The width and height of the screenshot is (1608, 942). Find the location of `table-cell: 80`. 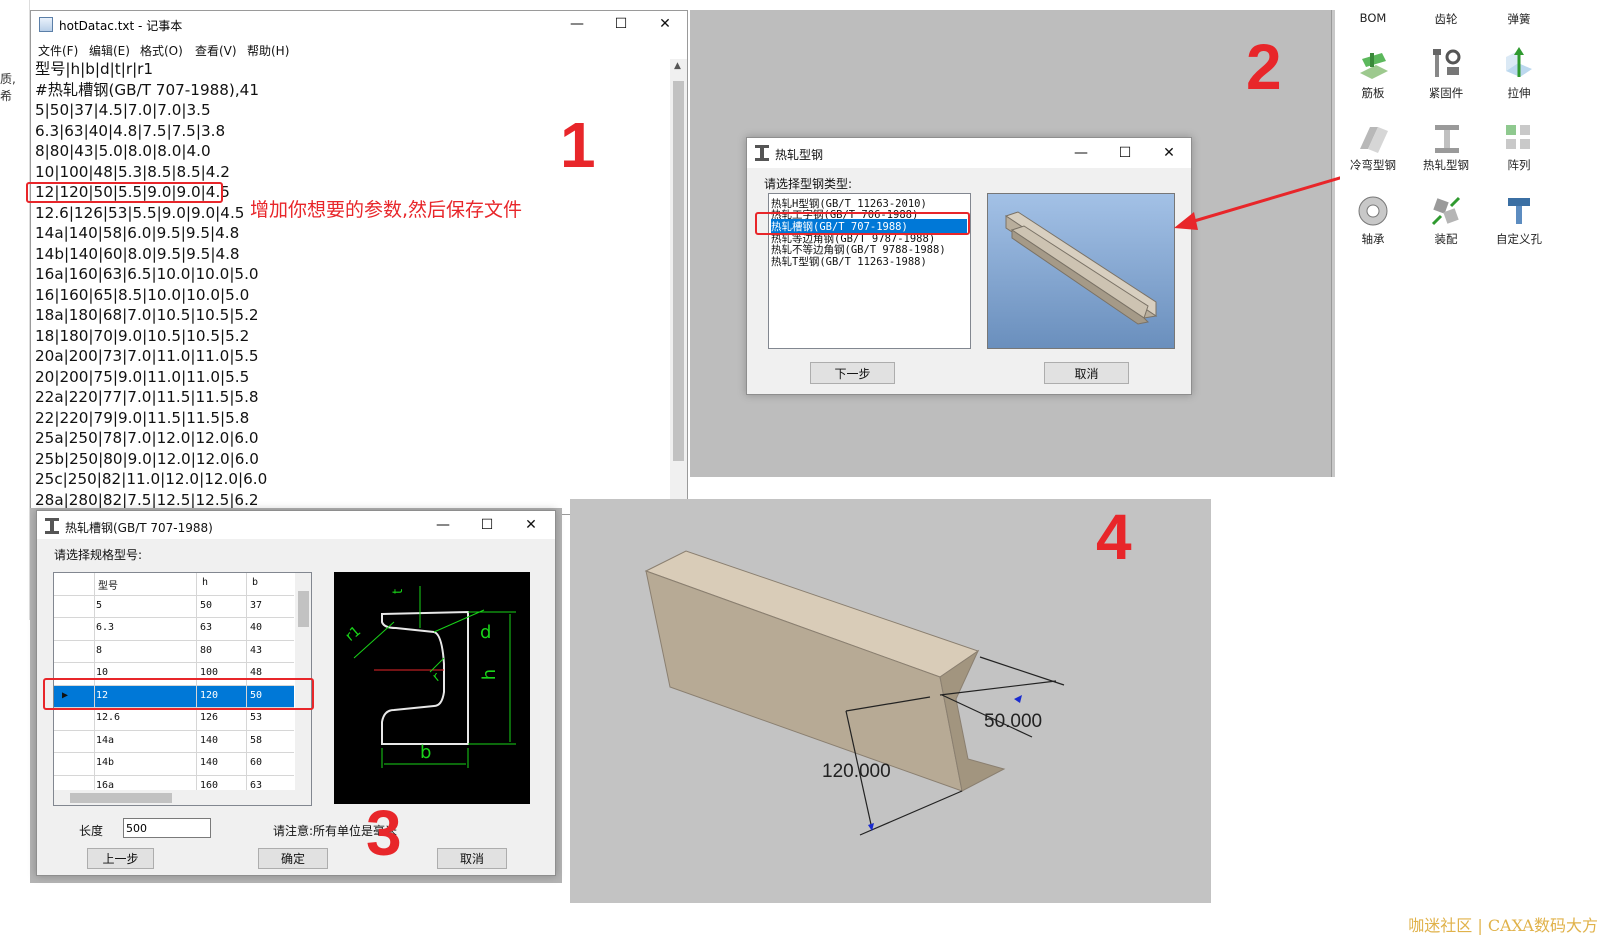

table-cell: 80 is located at coordinates (206, 650).